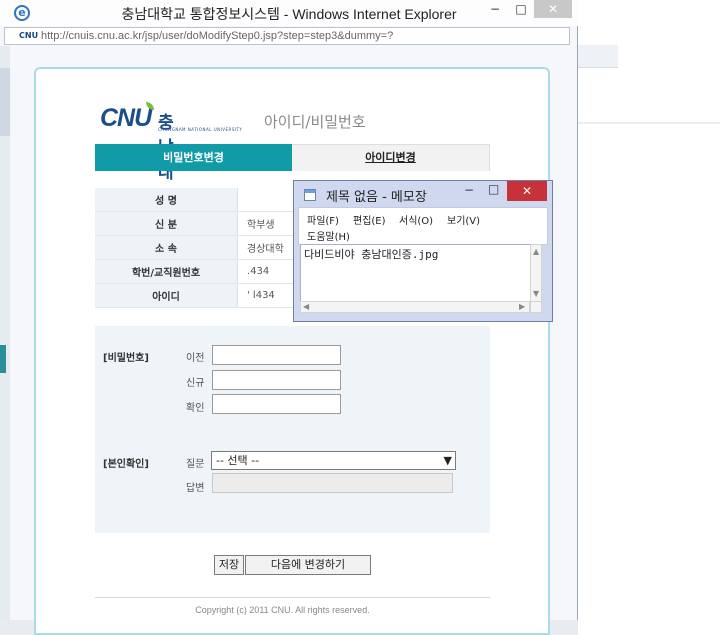 Image resolution: width=720 pixels, height=635 pixels. Describe the element at coordinates (166, 200) in the screenshot. I see `name-label: 성 명` at that location.